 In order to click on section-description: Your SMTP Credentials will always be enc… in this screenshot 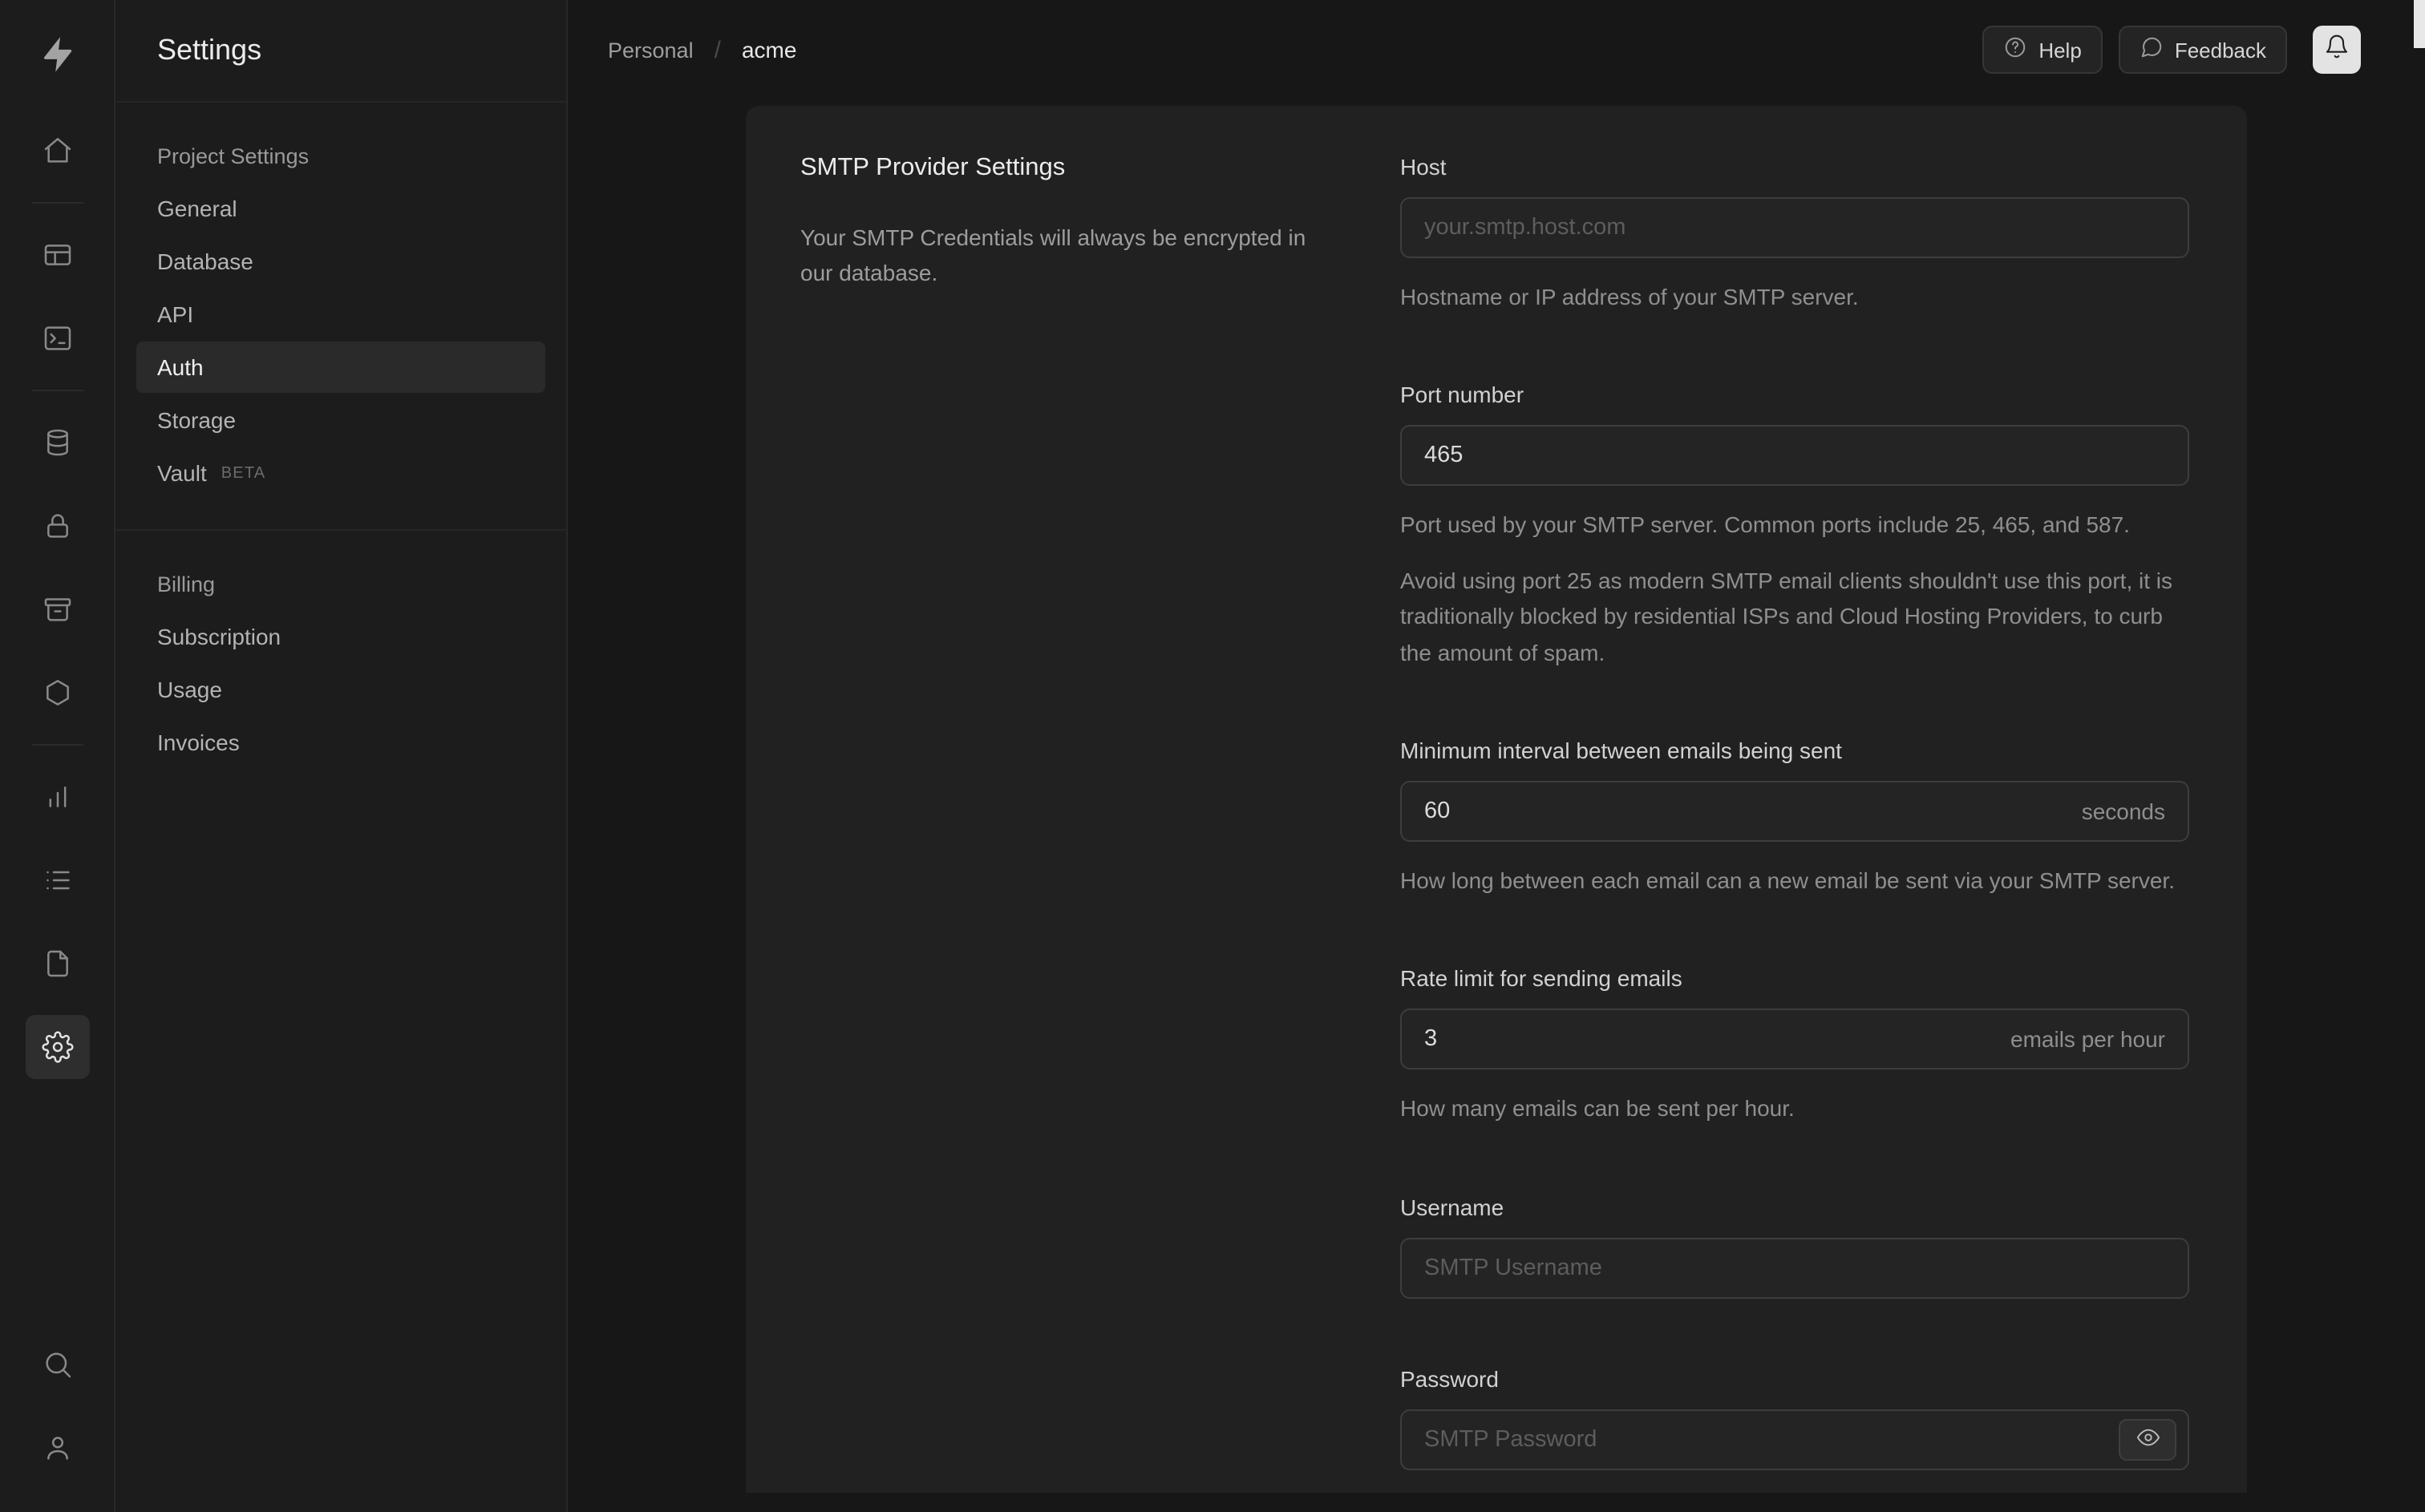, I will do `click(1053, 254)`.